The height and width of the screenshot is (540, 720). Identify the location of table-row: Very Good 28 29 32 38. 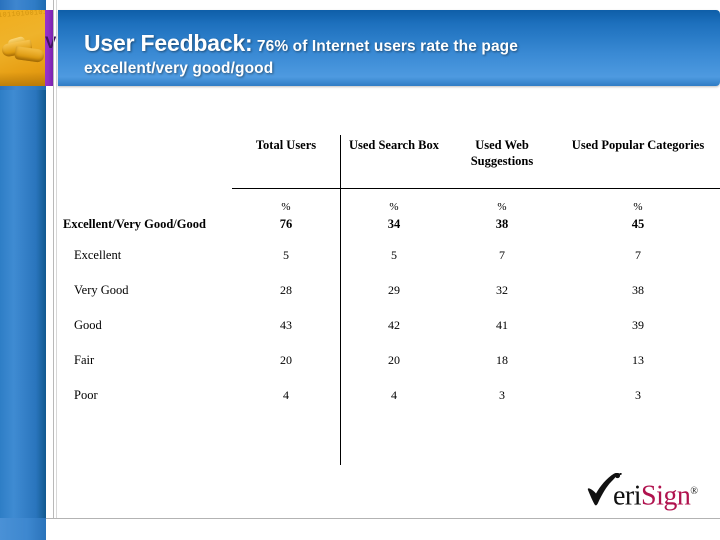
(389, 290).